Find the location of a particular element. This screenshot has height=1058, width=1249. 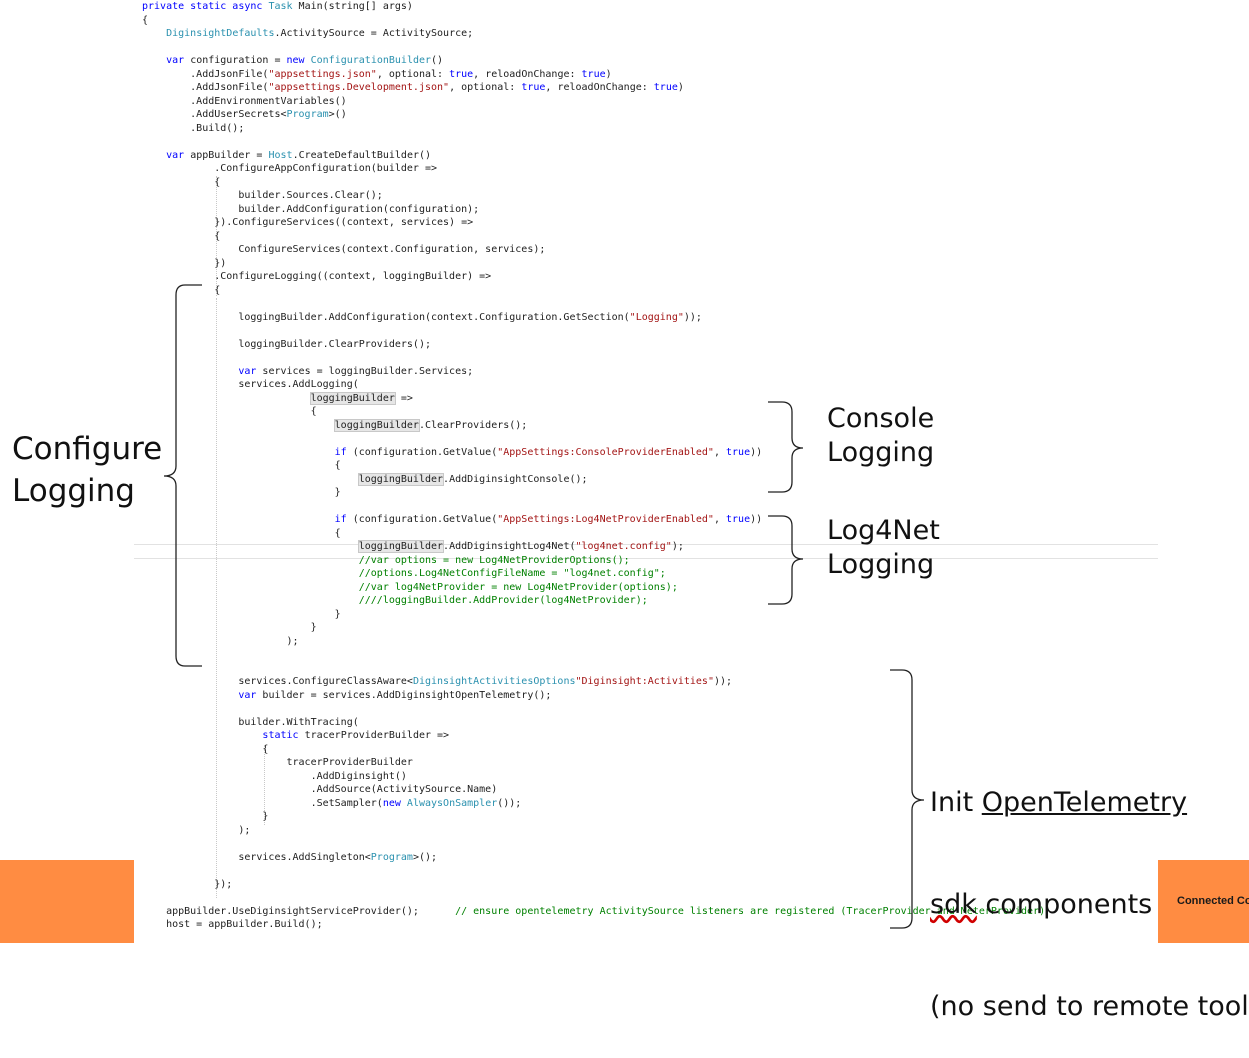

code-line: .AddSource(ActivitySource.Name) is located at coordinates (593, 790).